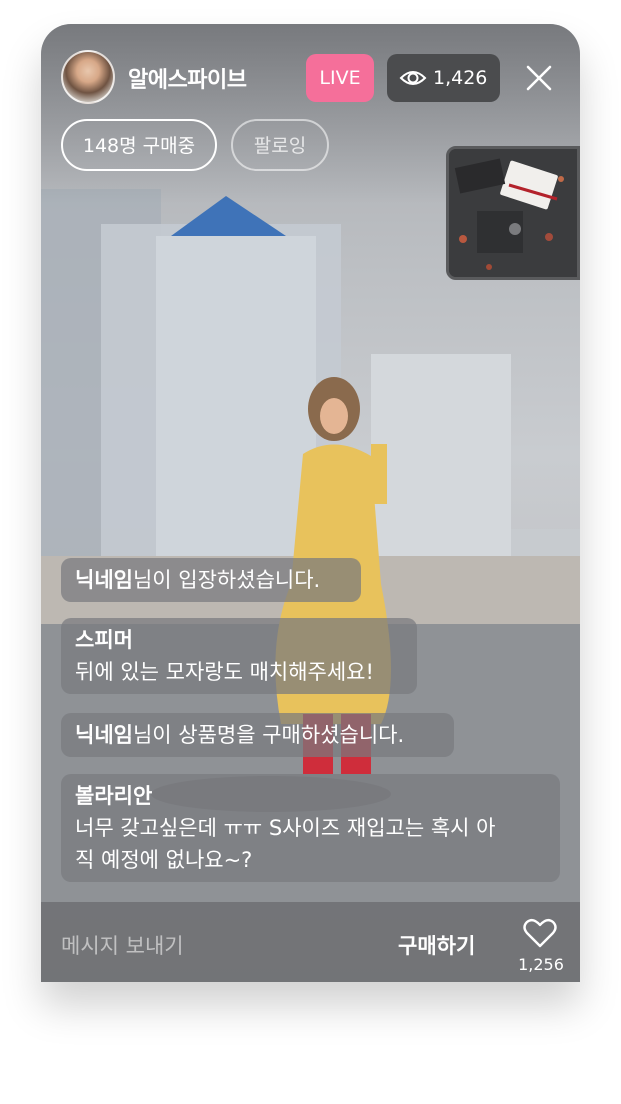 The image size is (621, 1104). I want to click on channel-name: 알에스파이브, so click(187, 78).